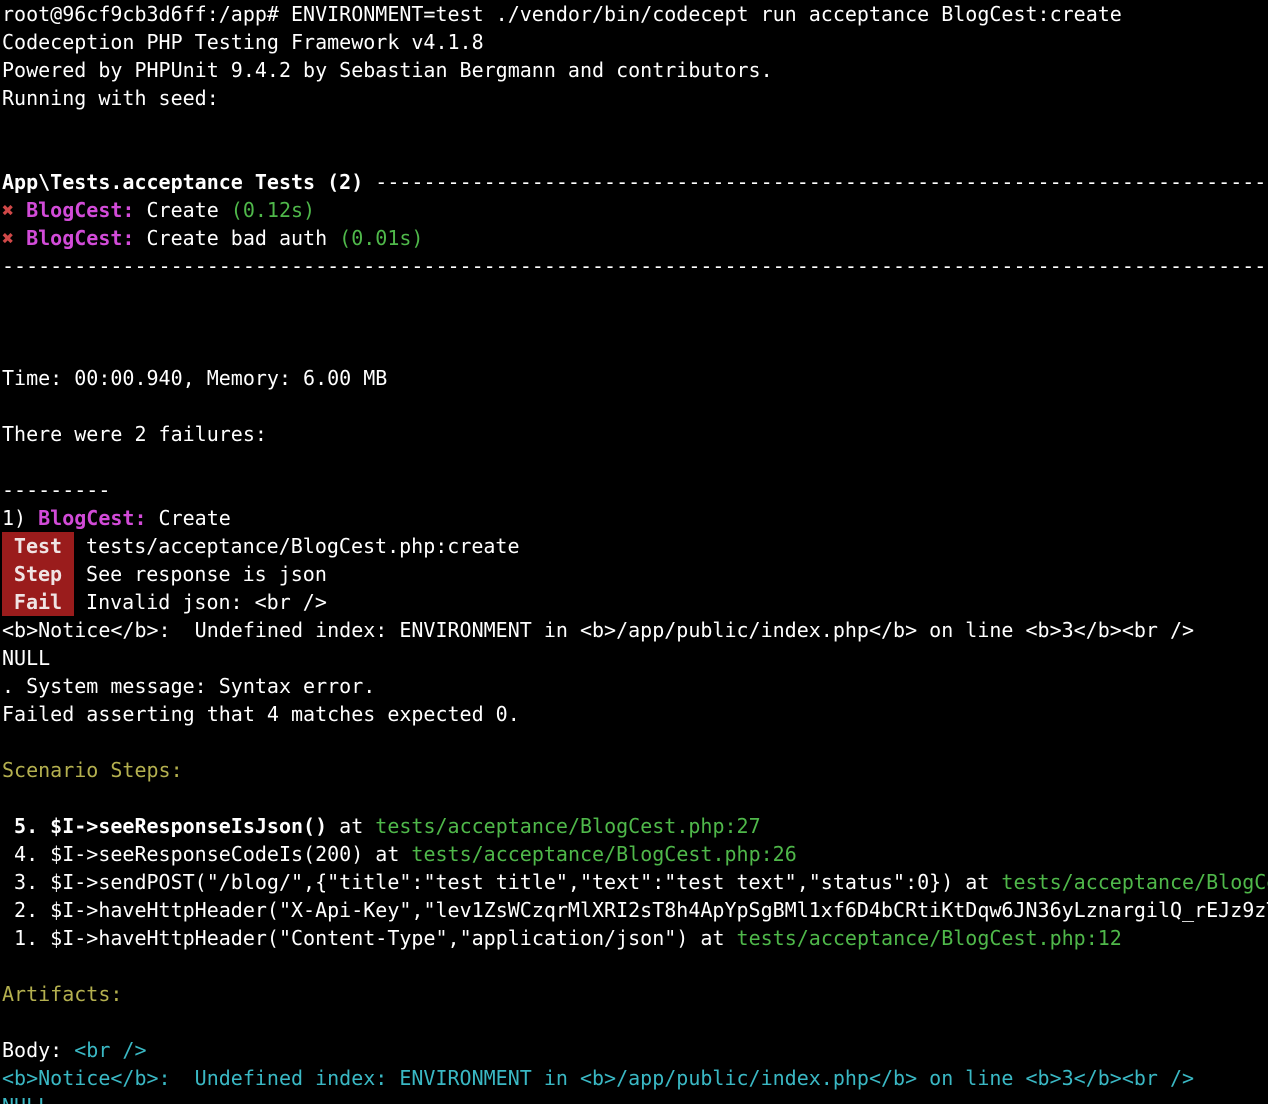 The height and width of the screenshot is (1104, 1268). Describe the element at coordinates (38, 1050) in the screenshot. I see `body-label: Body:` at that location.